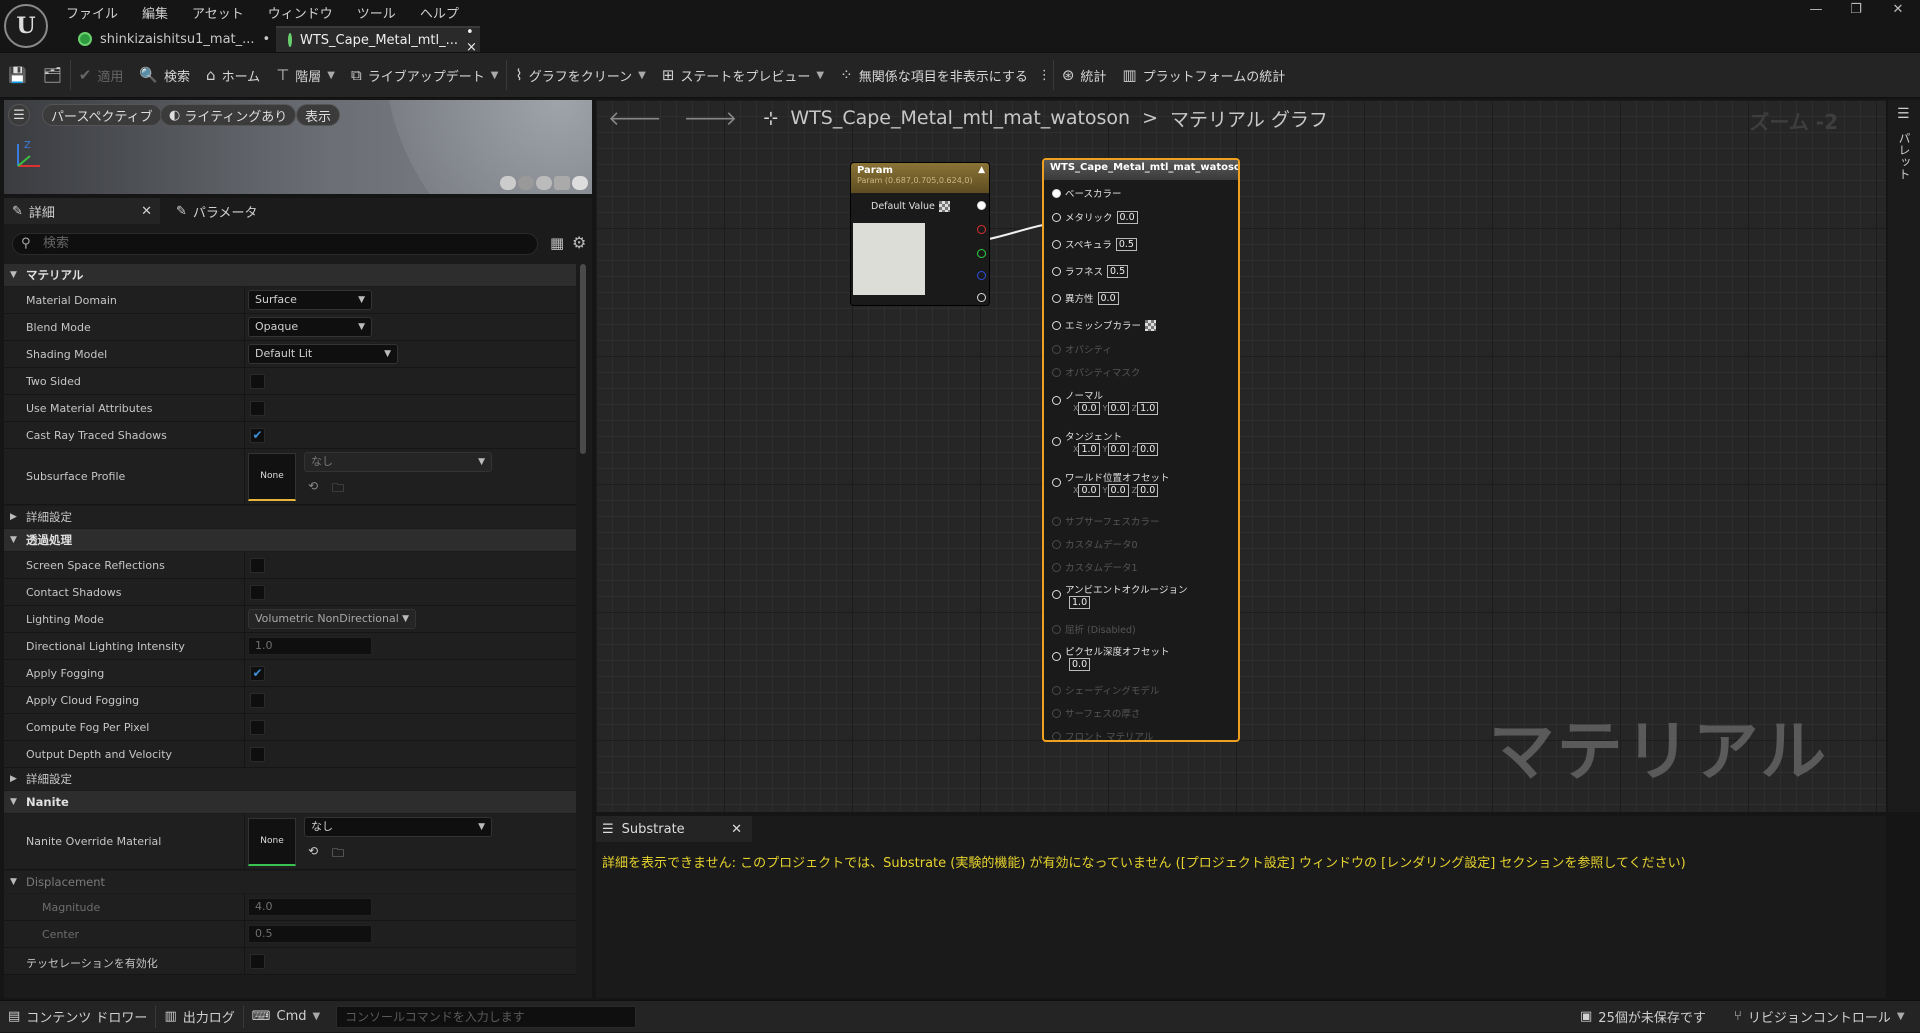 The image size is (1920, 1033). What do you see at coordinates (1085, 298) in the screenshot?
I see `pin-anisotropy: 異方性 0.0` at bounding box center [1085, 298].